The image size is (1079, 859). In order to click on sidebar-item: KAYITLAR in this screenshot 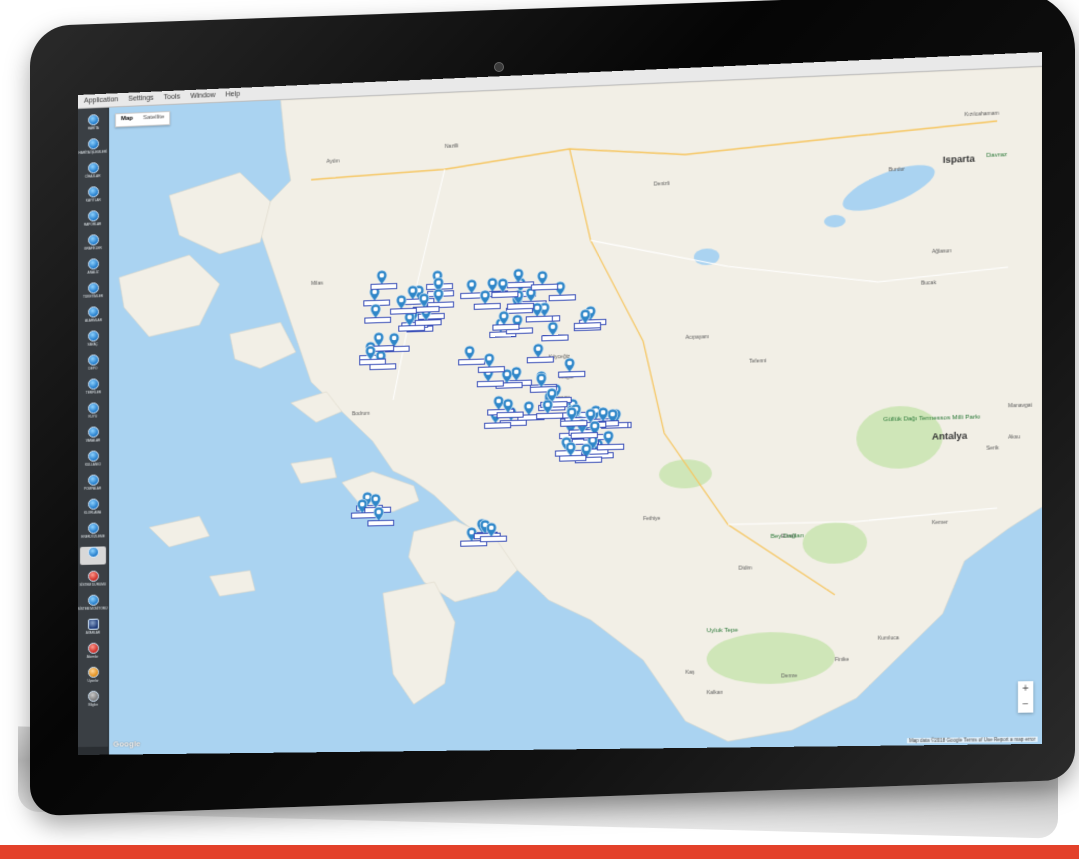, I will do `click(93, 195)`.